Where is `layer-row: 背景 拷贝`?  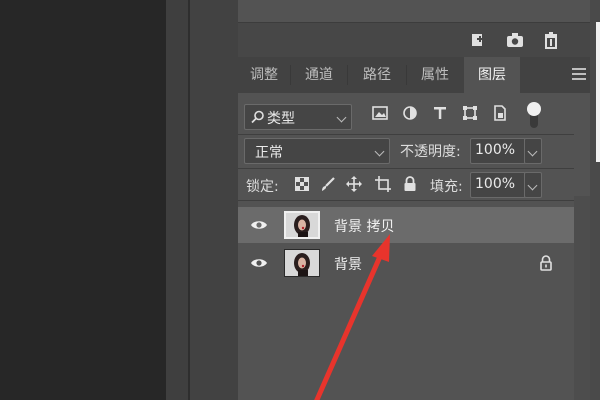
layer-row: 背景 拷贝 is located at coordinates (406, 225).